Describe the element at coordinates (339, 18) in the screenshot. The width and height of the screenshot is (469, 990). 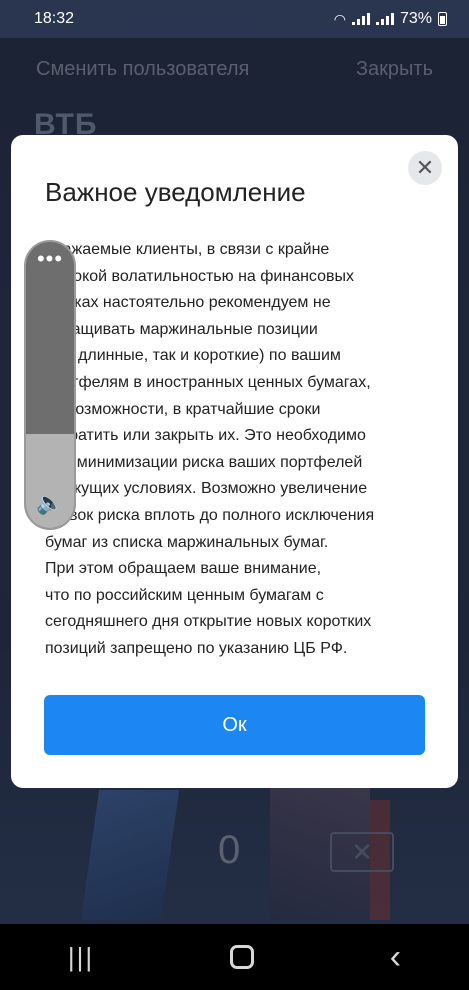
I see `wifi-icon: ◠` at that location.